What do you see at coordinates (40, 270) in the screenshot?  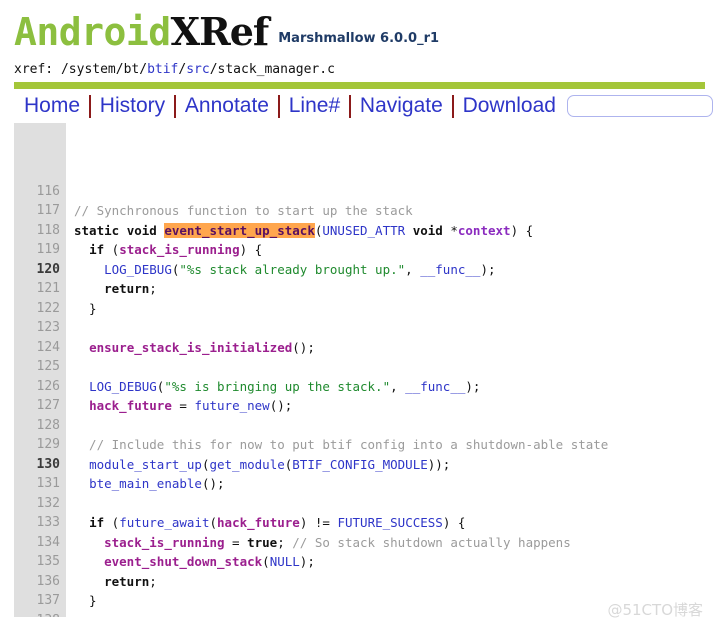 I see `line-number: 120` at bounding box center [40, 270].